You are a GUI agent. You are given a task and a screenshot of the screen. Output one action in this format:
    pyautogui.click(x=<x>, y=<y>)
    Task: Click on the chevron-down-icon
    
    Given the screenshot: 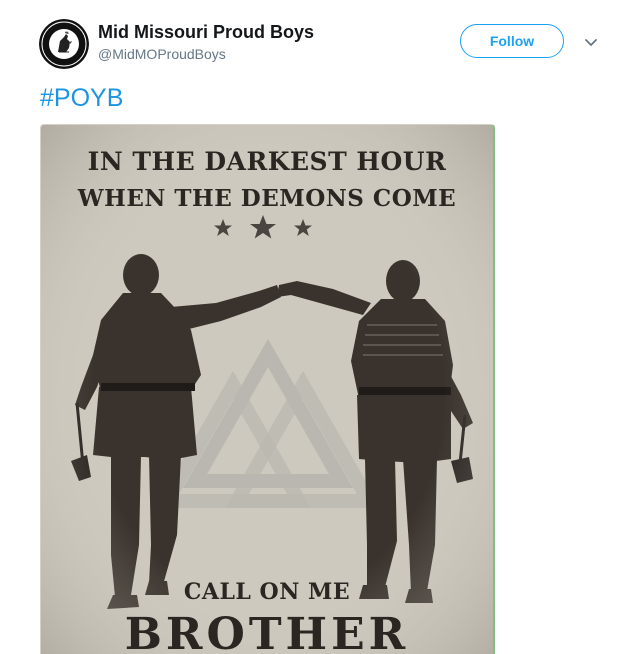 What is the action you would take?
    pyautogui.click(x=591, y=42)
    